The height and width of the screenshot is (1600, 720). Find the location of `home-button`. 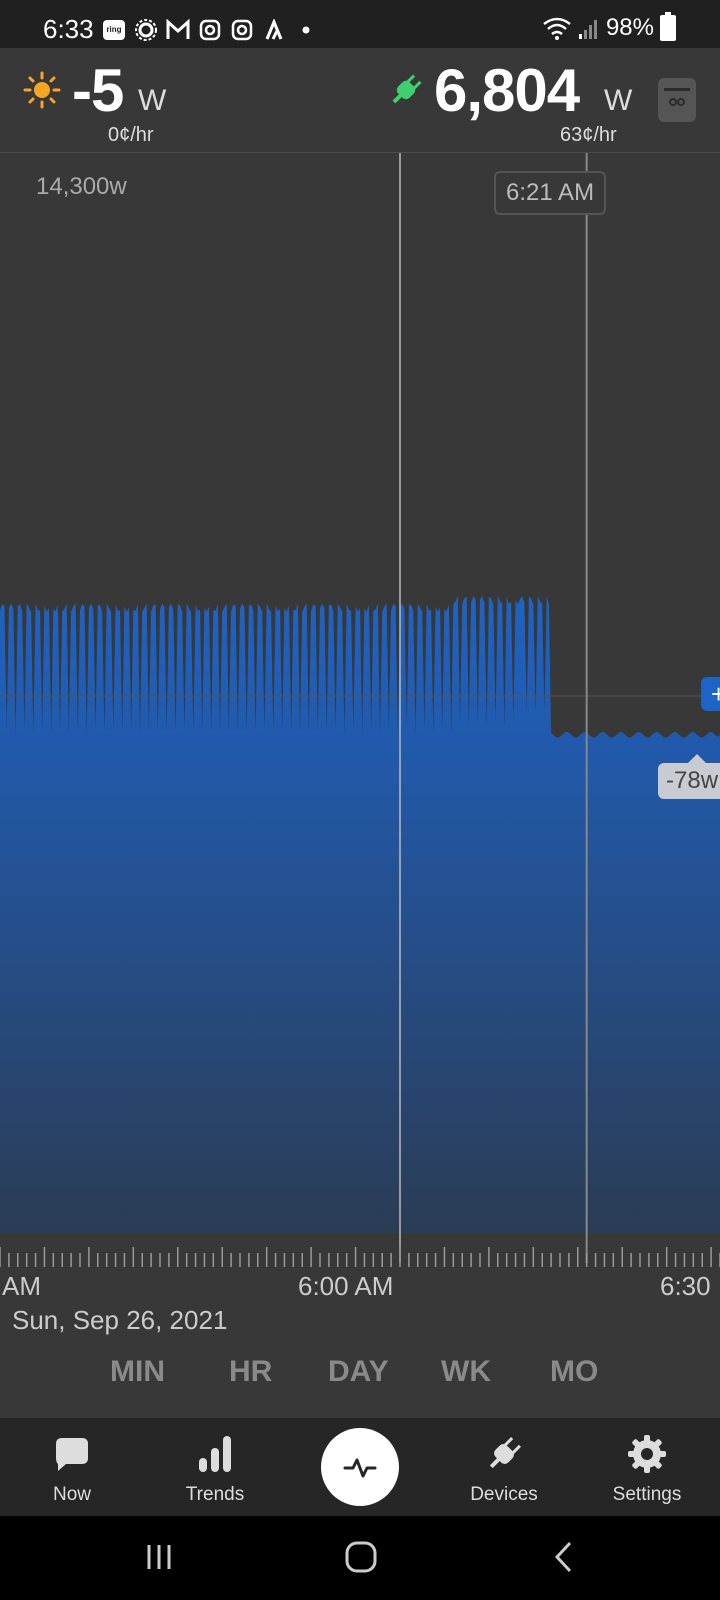

home-button is located at coordinates (361, 1557).